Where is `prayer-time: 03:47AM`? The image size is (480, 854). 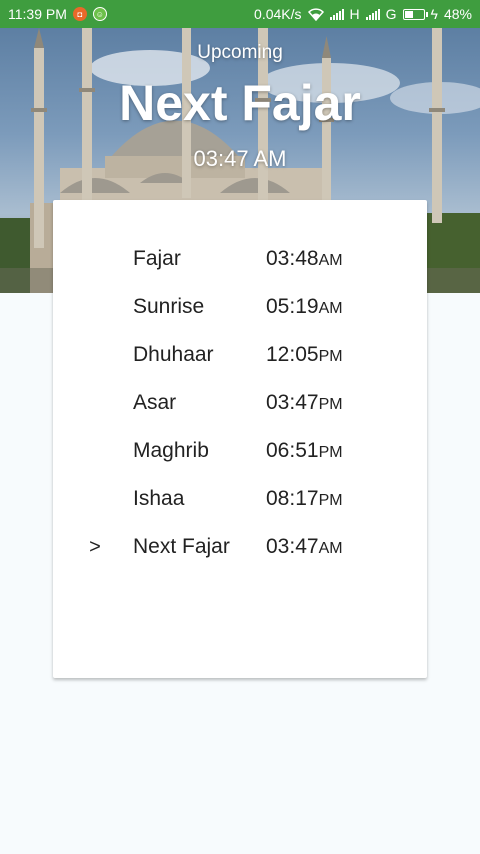 prayer-time: 03:47AM is located at coordinates (304, 548).